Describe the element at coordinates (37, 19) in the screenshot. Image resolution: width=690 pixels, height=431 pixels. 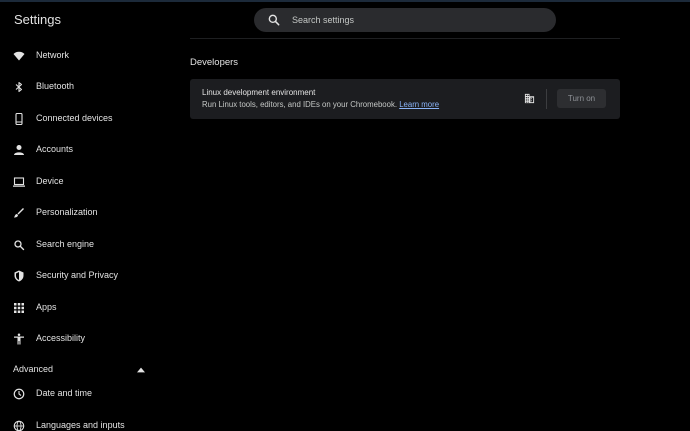
I see `app-title: Settings` at that location.